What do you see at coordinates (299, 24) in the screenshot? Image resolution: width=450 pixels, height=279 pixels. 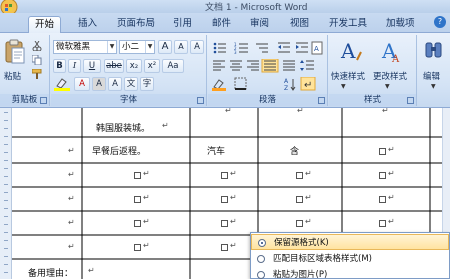 I see `tab-view: 视图` at bounding box center [299, 24].